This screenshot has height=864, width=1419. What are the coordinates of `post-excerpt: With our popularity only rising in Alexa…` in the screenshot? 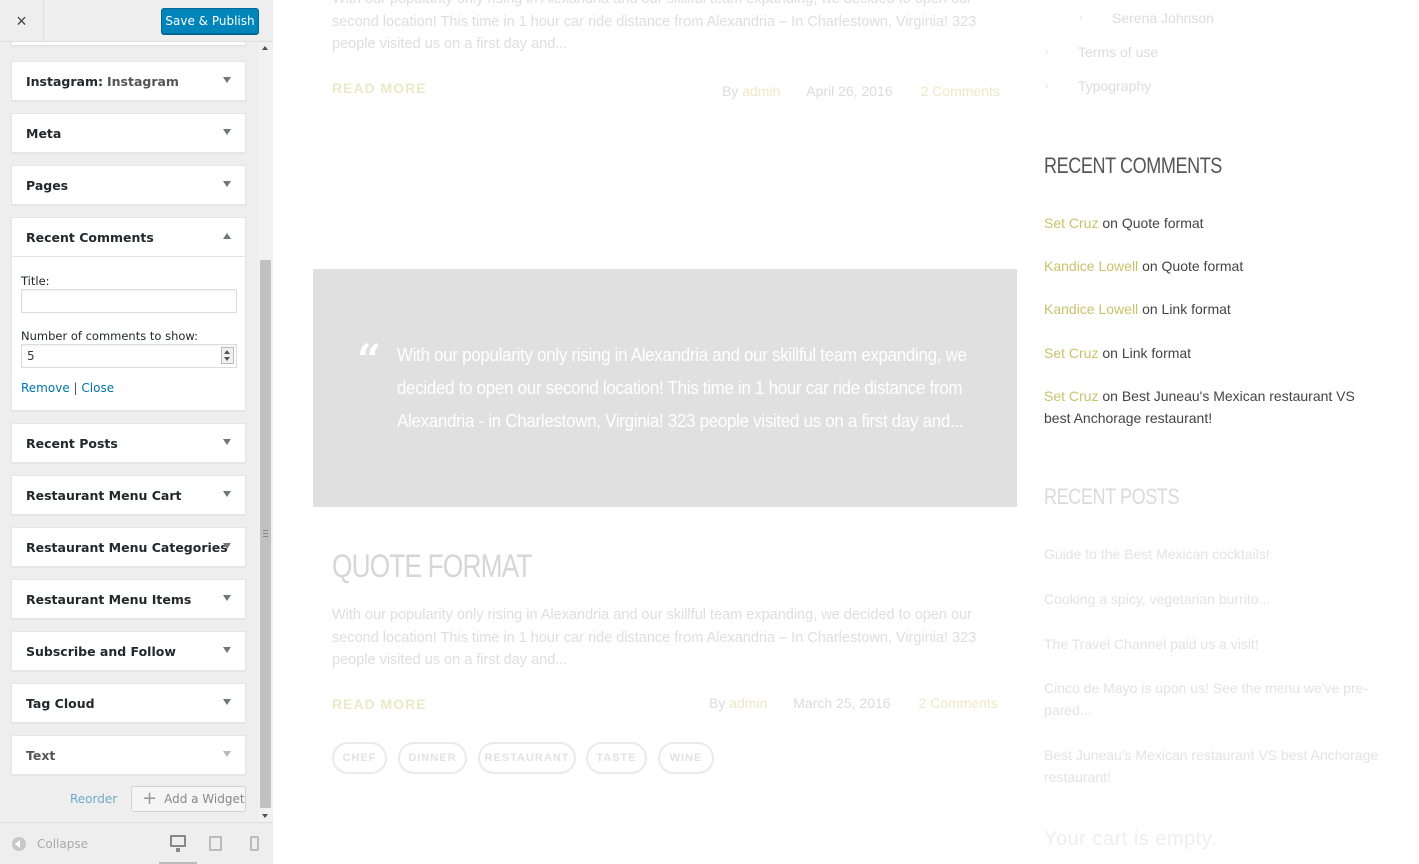 It's located at (654, 26).